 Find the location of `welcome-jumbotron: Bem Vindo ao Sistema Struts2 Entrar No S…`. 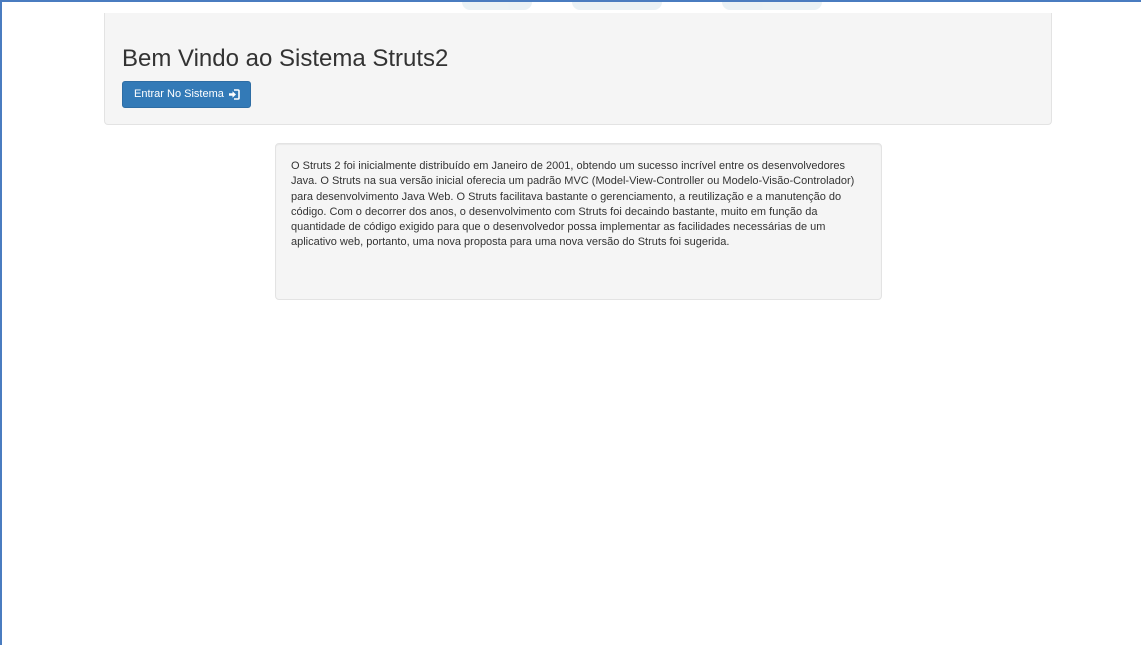

welcome-jumbotron: Bem Vindo ao Sistema Struts2 Entrar No S… is located at coordinates (578, 69).